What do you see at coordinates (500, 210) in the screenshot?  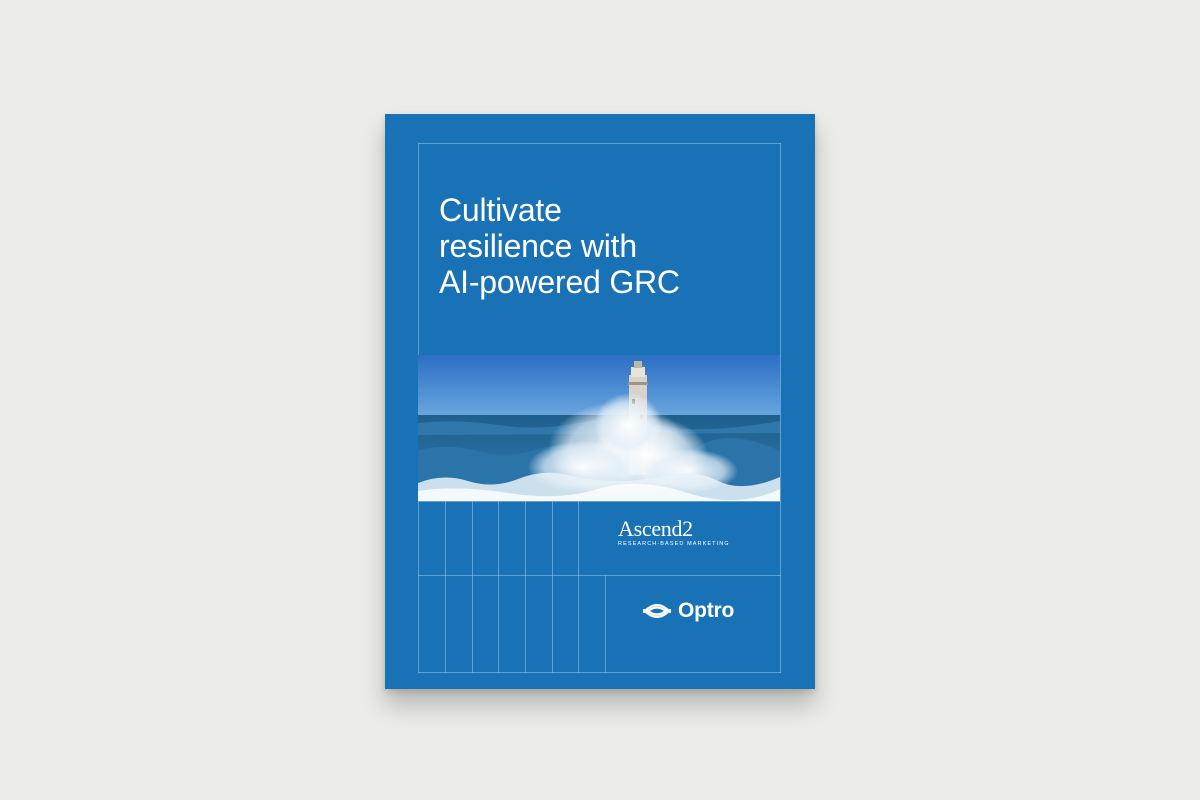 I see `cover-title-line-1: Cultivate` at bounding box center [500, 210].